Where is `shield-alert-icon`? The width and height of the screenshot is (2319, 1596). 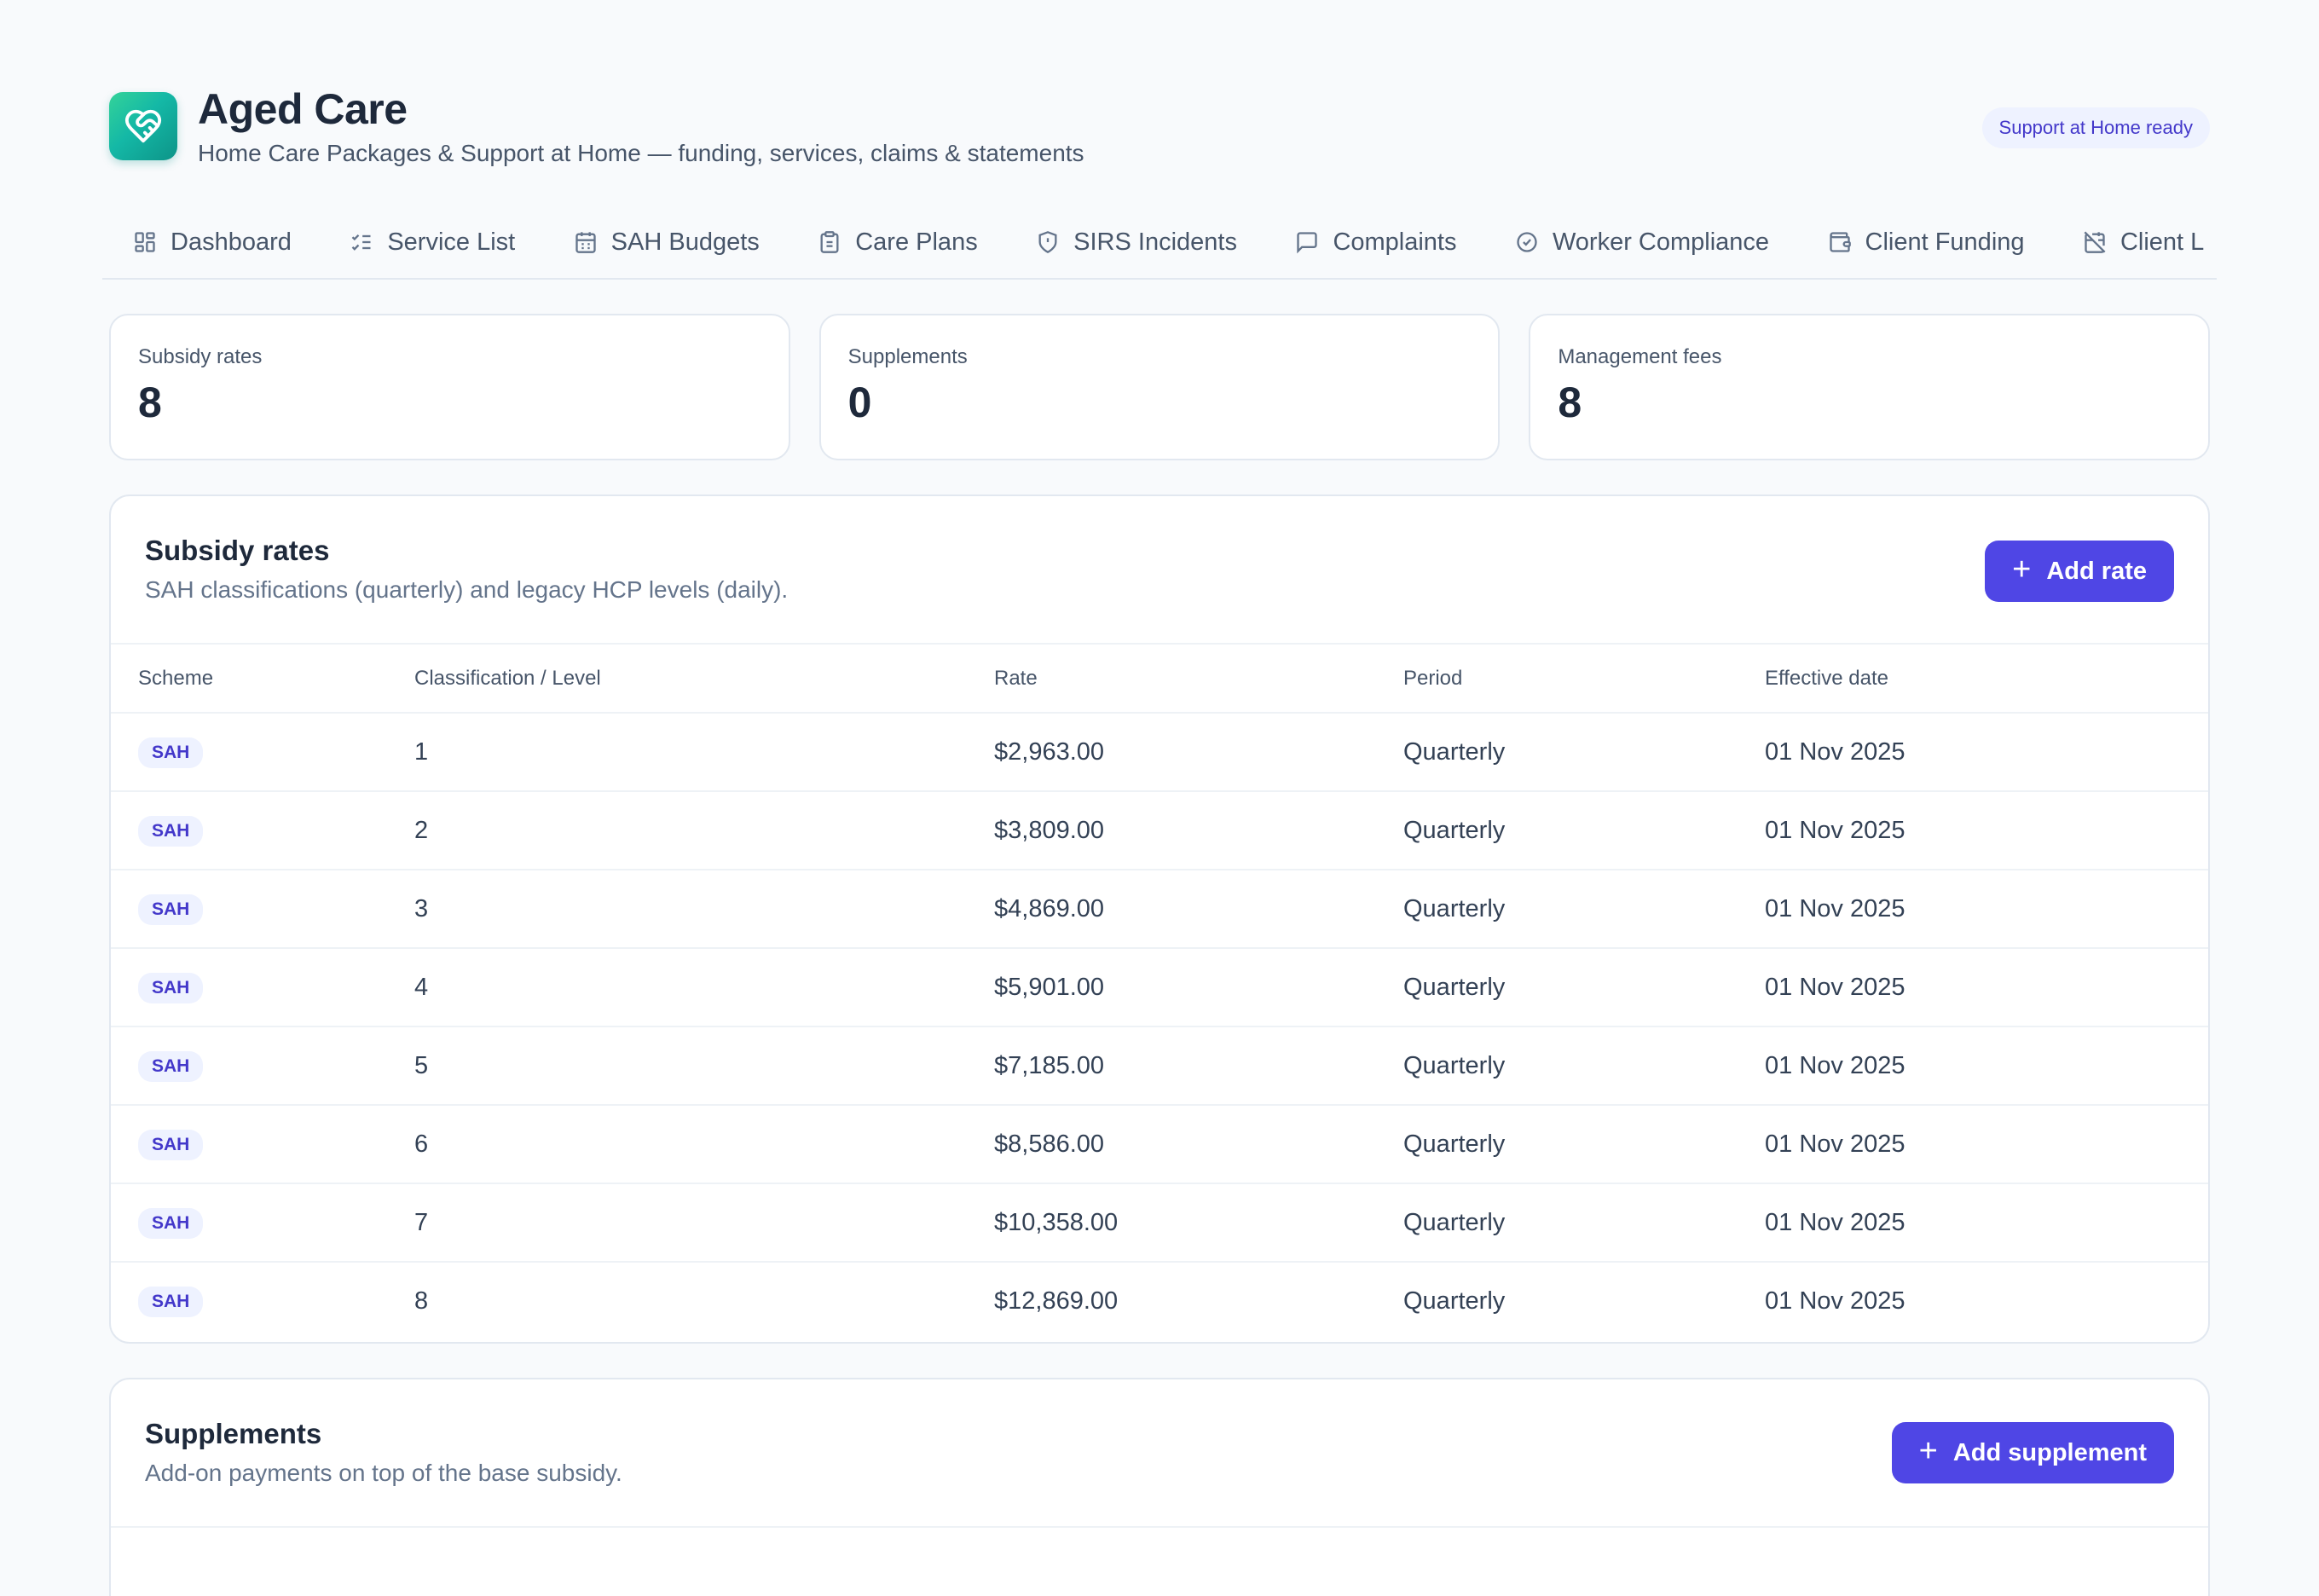
shield-alert-icon is located at coordinates (1048, 242).